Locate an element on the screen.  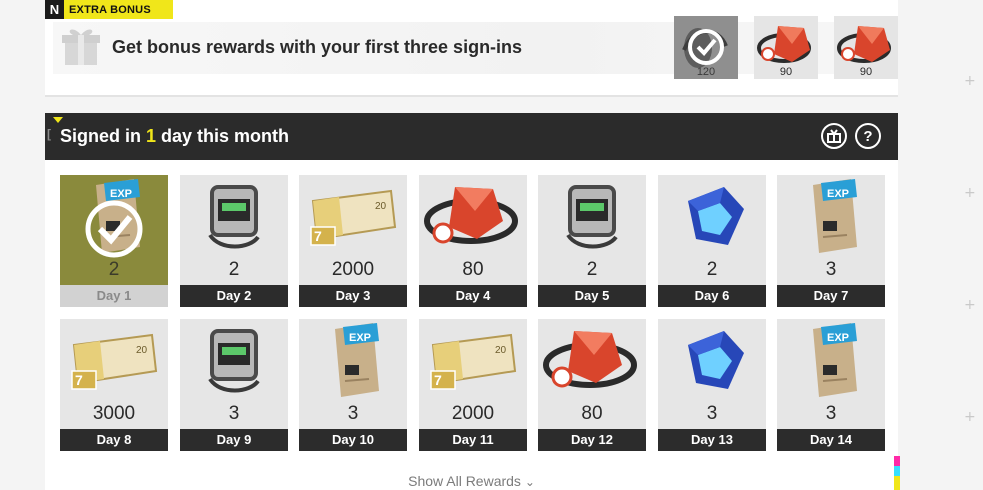
day-label: Day 1 is located at coordinates (114, 296).